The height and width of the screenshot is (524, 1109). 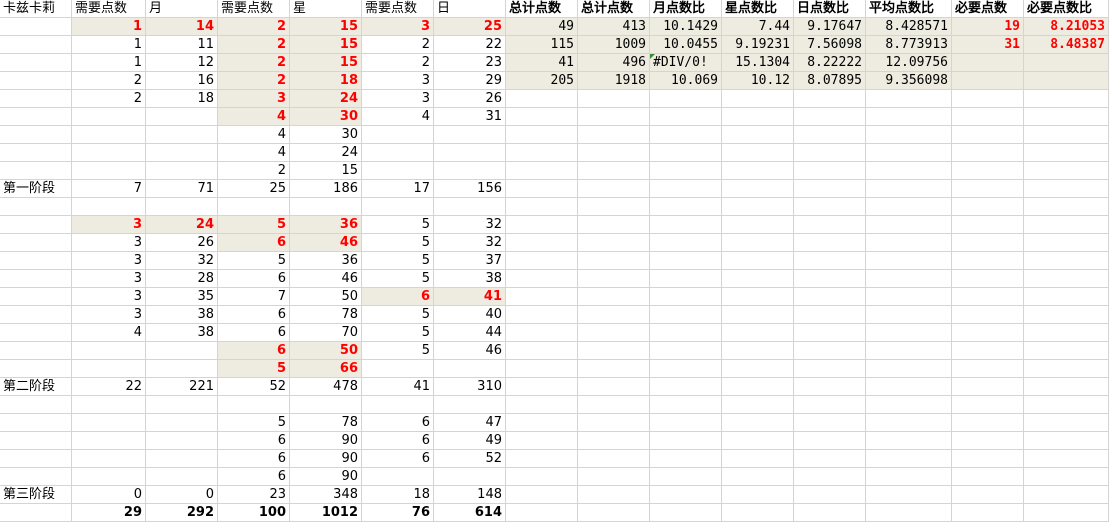 What do you see at coordinates (470, 423) in the screenshot?
I see `data-cell: 47` at bounding box center [470, 423].